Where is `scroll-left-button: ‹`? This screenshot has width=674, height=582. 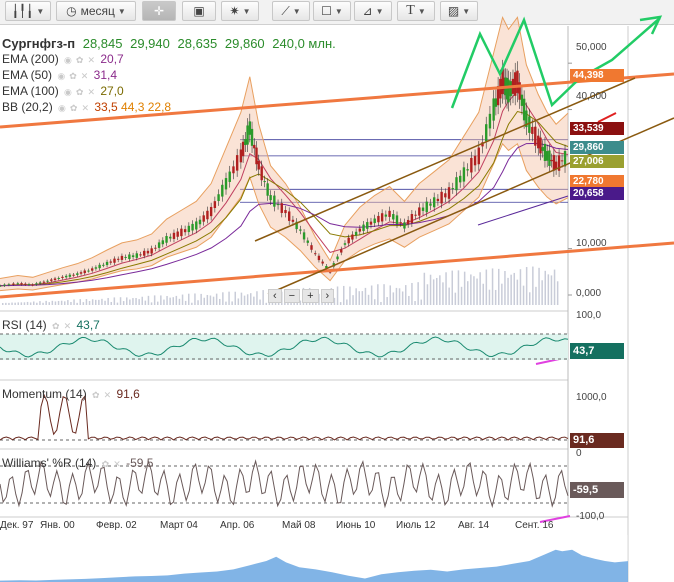
scroll-left-button: ‹ is located at coordinates (275, 296).